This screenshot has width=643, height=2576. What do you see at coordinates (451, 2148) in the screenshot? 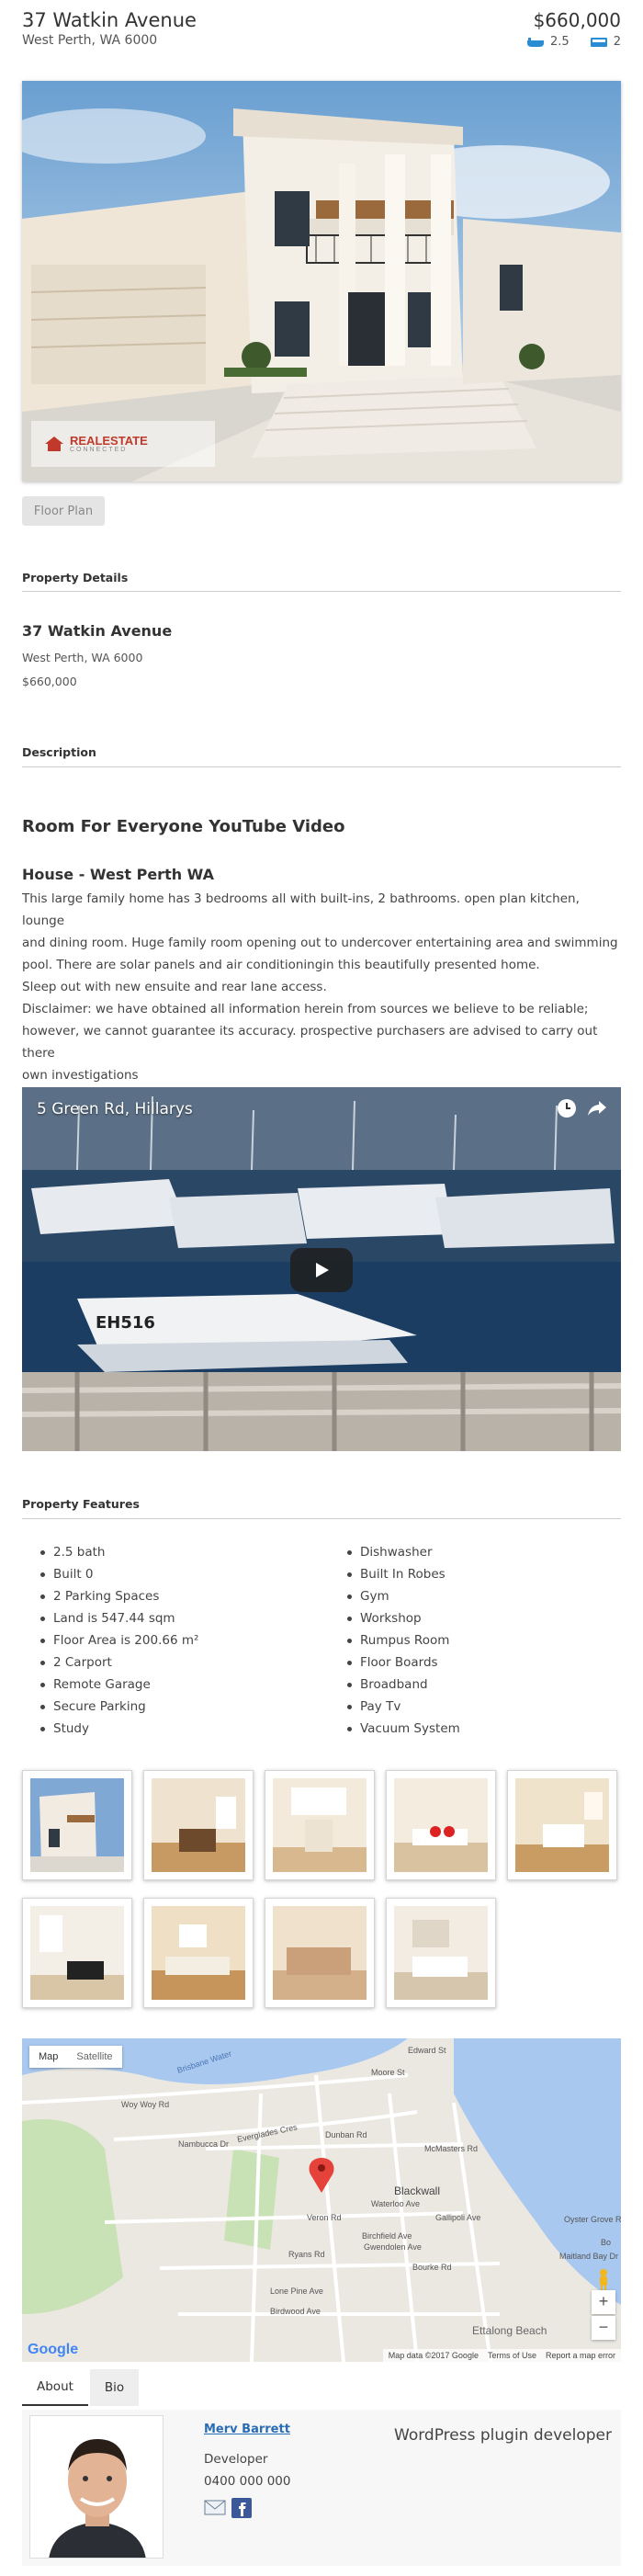
I see `svg-text: McMasters Rd` at bounding box center [451, 2148].